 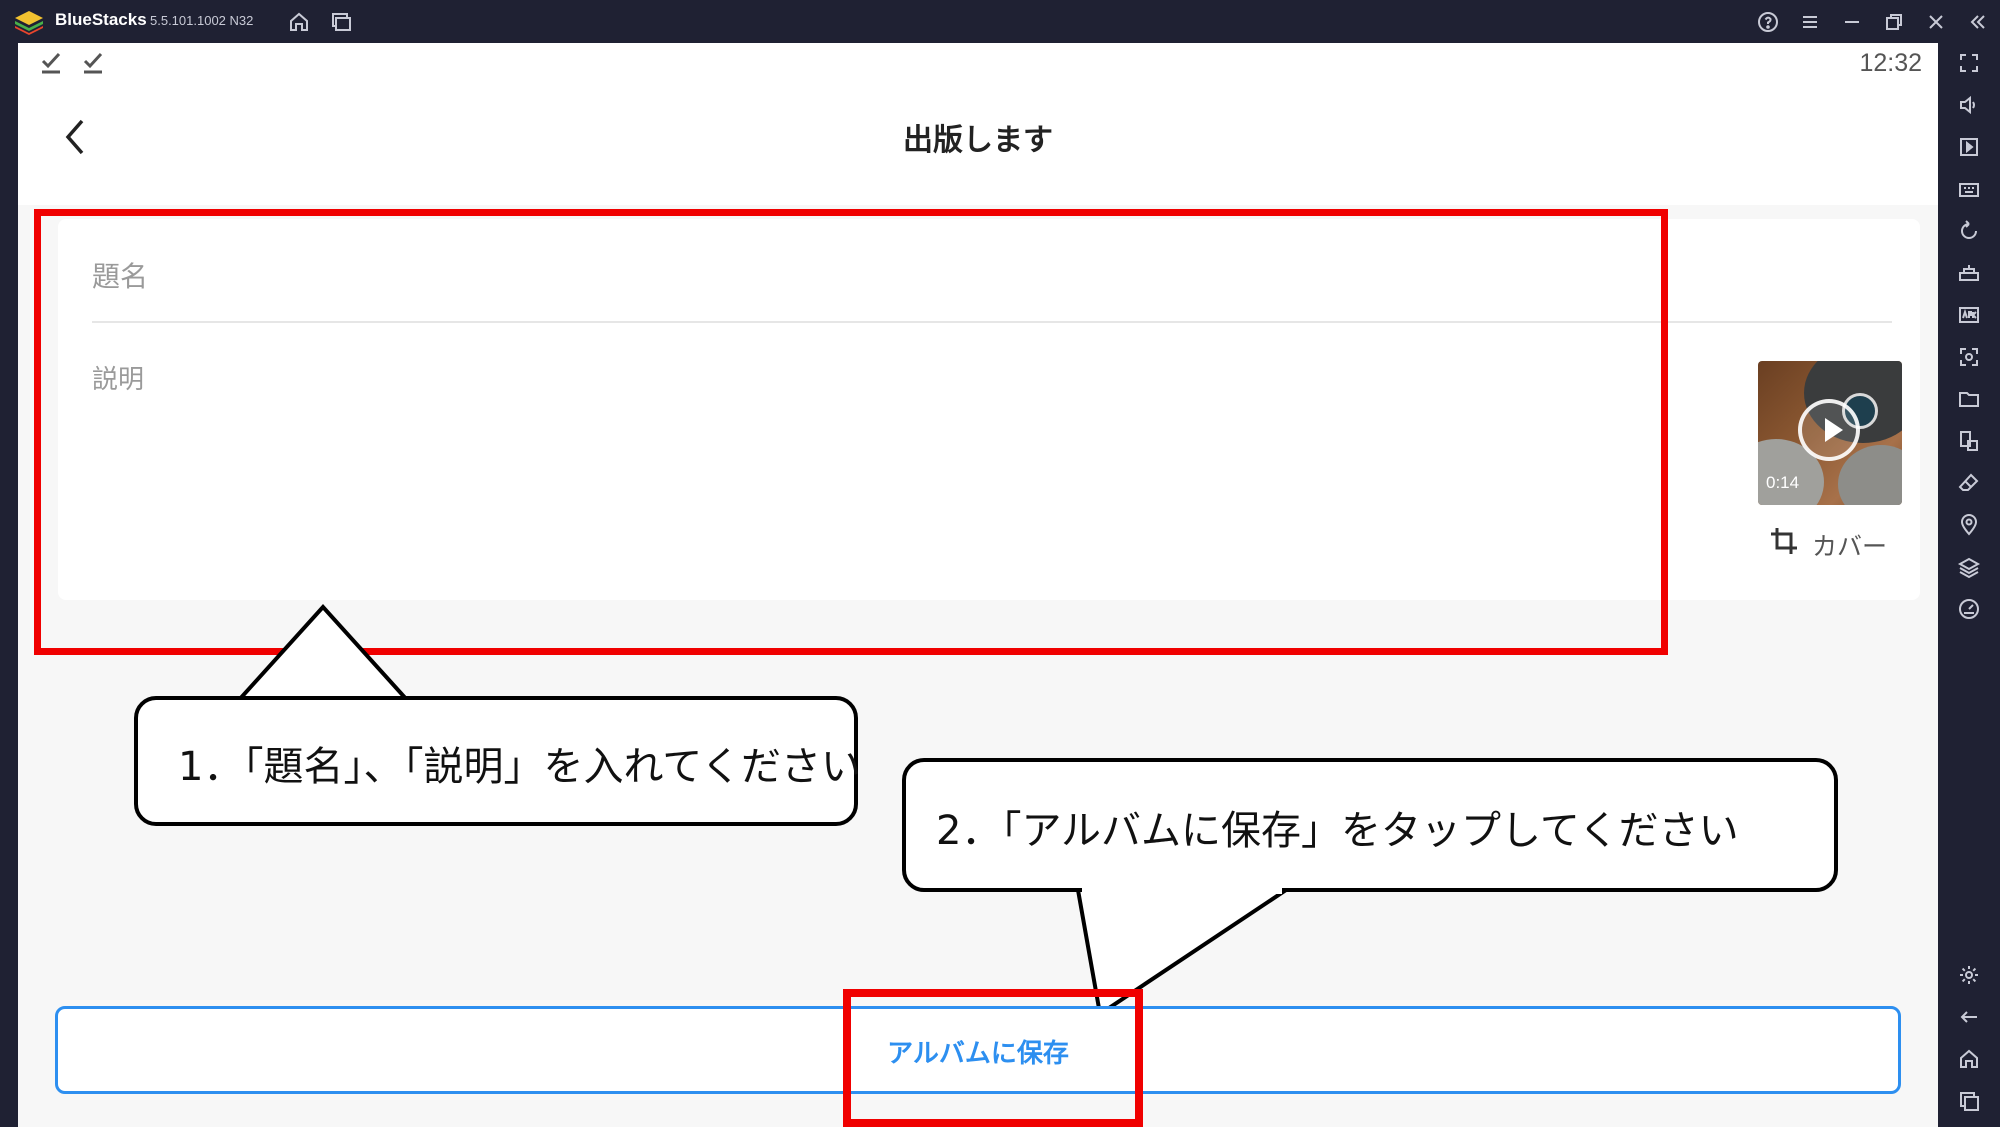 I want to click on video-duration: 0:14, so click(x=1783, y=482).